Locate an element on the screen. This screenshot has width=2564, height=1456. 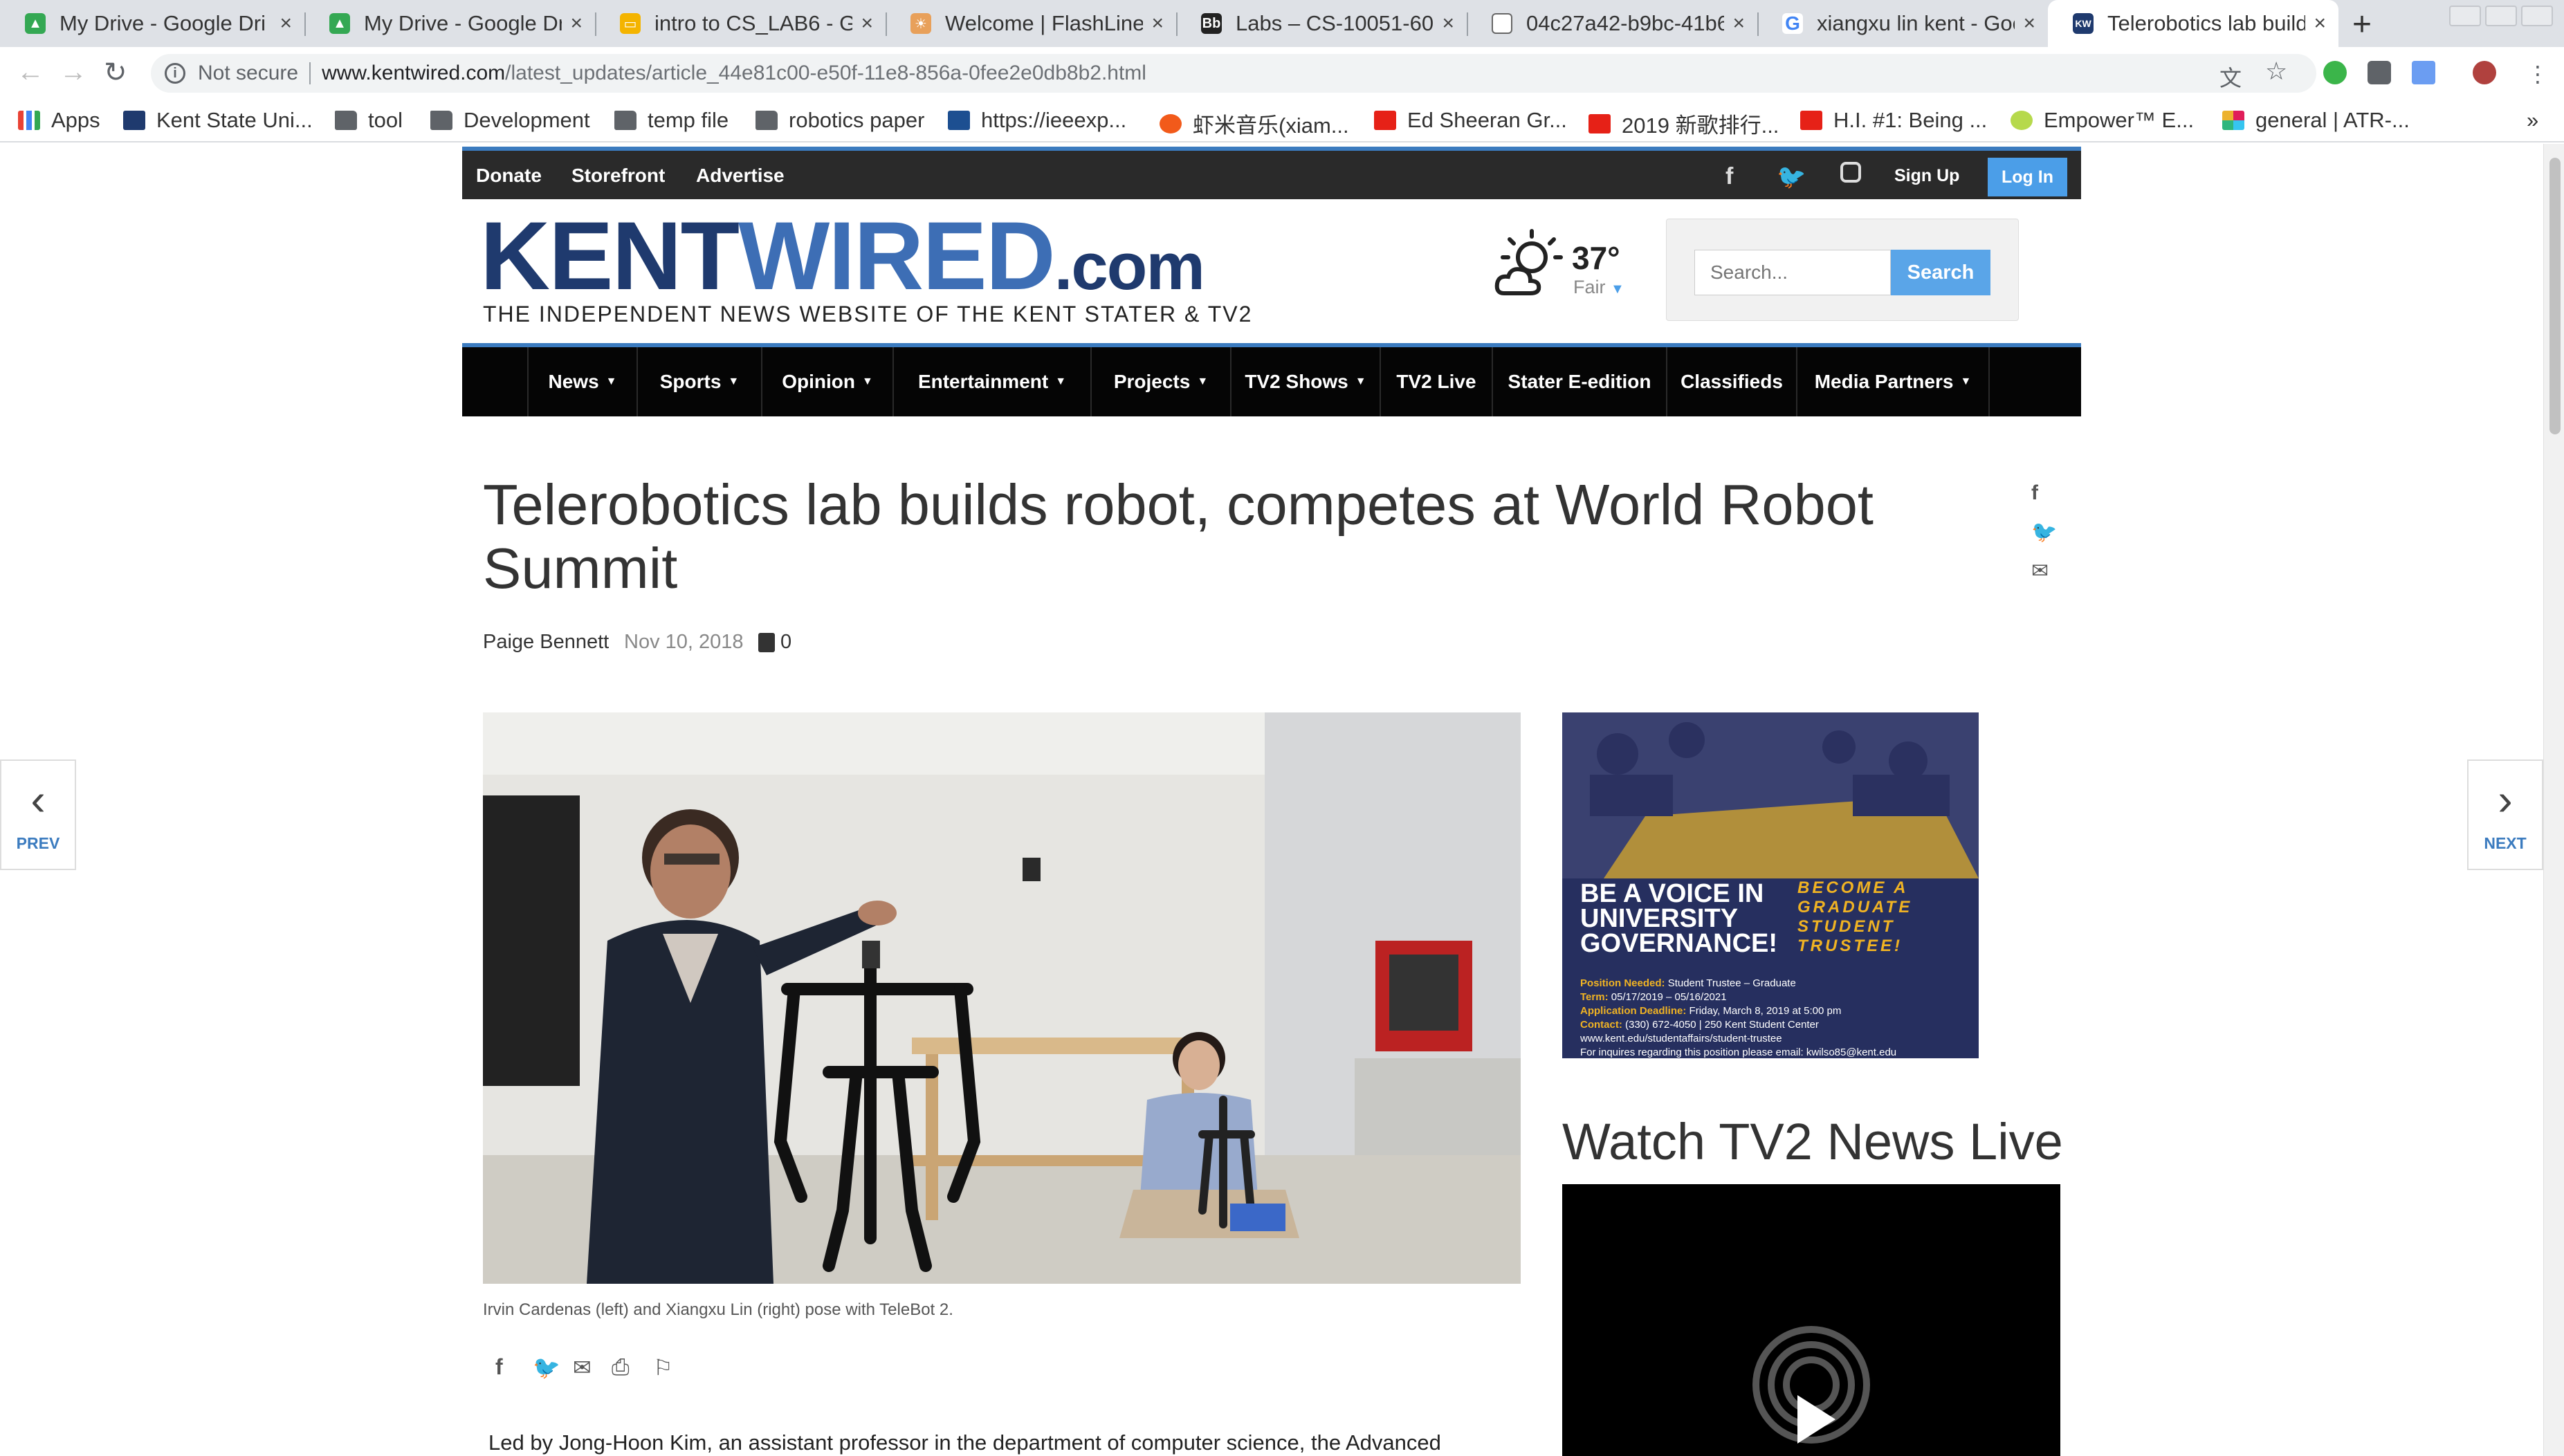
close-window-button is located at coordinates (2537, 16).